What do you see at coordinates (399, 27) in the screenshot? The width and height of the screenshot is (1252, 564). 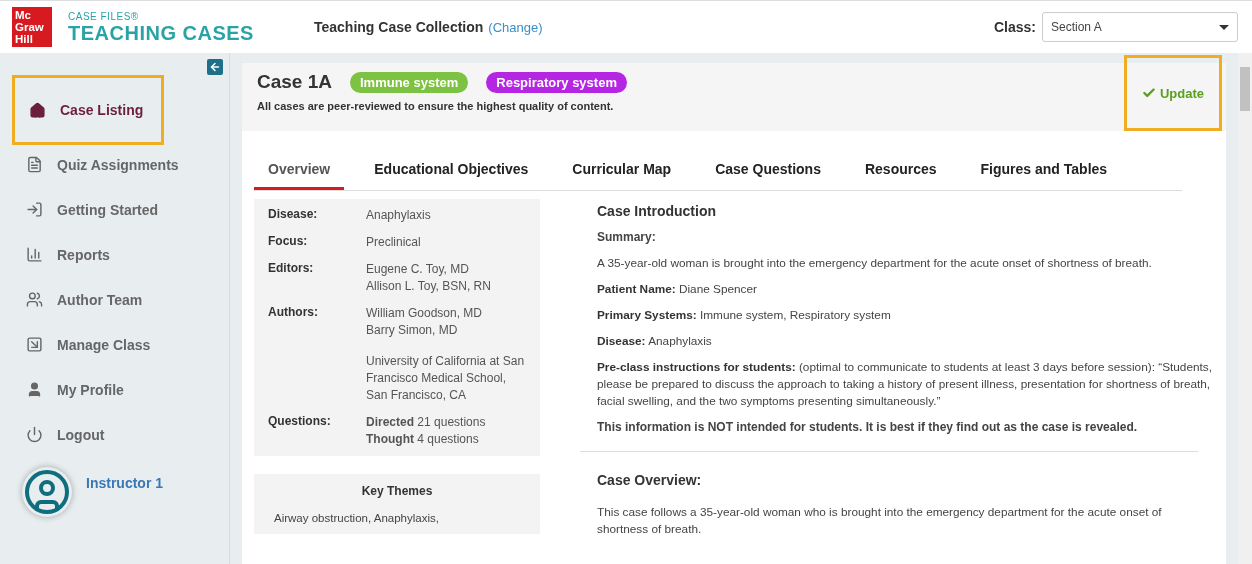 I see `collection-title: Teaching Case Collection` at bounding box center [399, 27].